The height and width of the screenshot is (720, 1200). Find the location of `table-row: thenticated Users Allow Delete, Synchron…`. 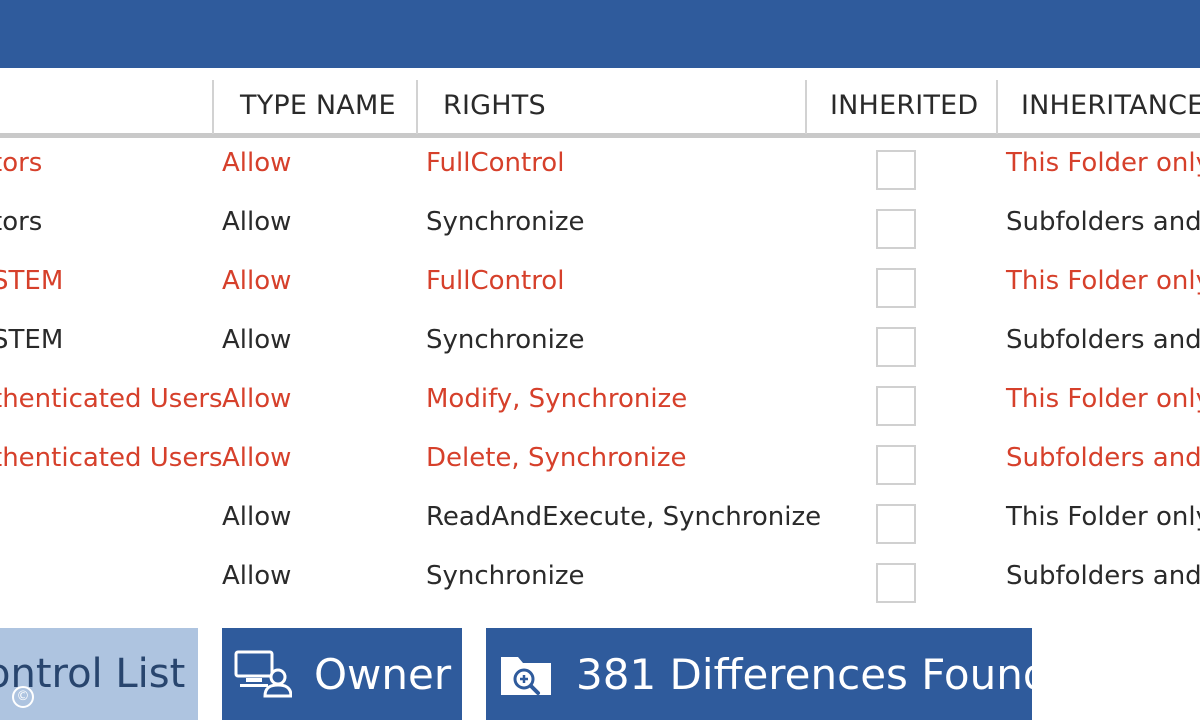

table-row: thenticated Users Allow Delete, Synchron… is located at coordinates (600, 462).